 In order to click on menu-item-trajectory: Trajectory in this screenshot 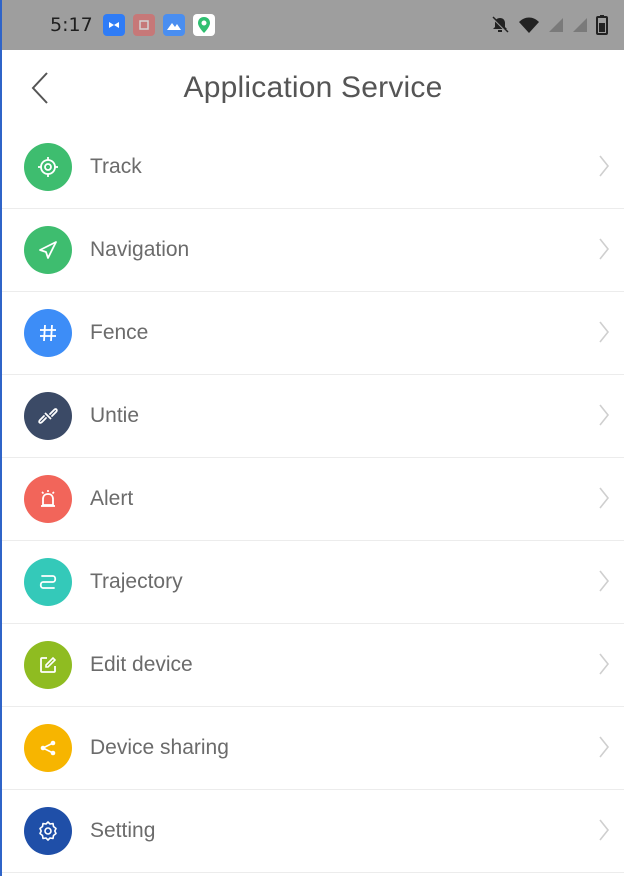, I will do `click(313, 582)`.